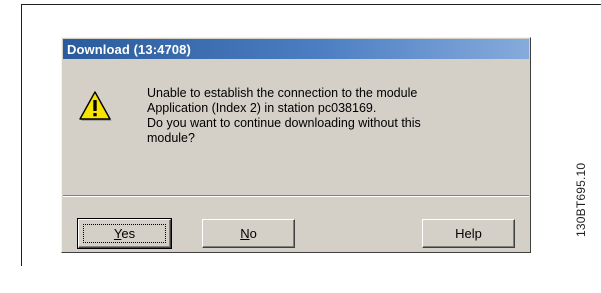 This screenshot has width=601, height=293. I want to click on no-button-label: No, so click(248, 233).